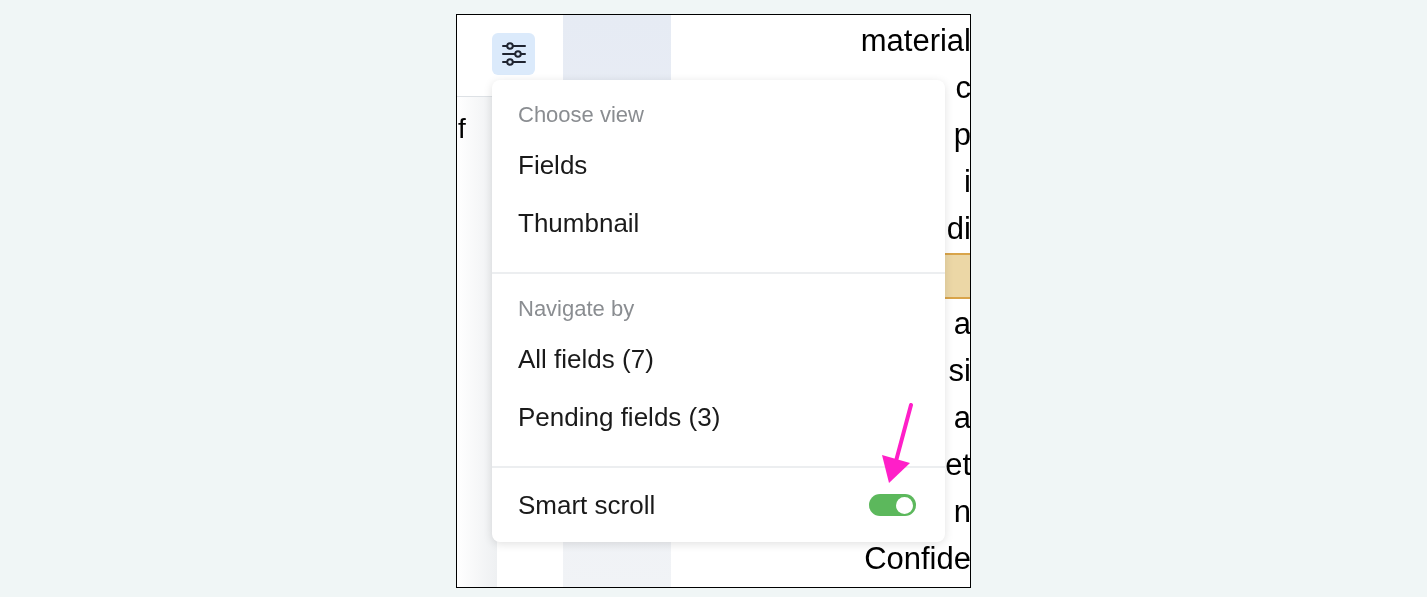 This screenshot has width=1427, height=597. I want to click on document-text-fragment: f, so click(462, 129).